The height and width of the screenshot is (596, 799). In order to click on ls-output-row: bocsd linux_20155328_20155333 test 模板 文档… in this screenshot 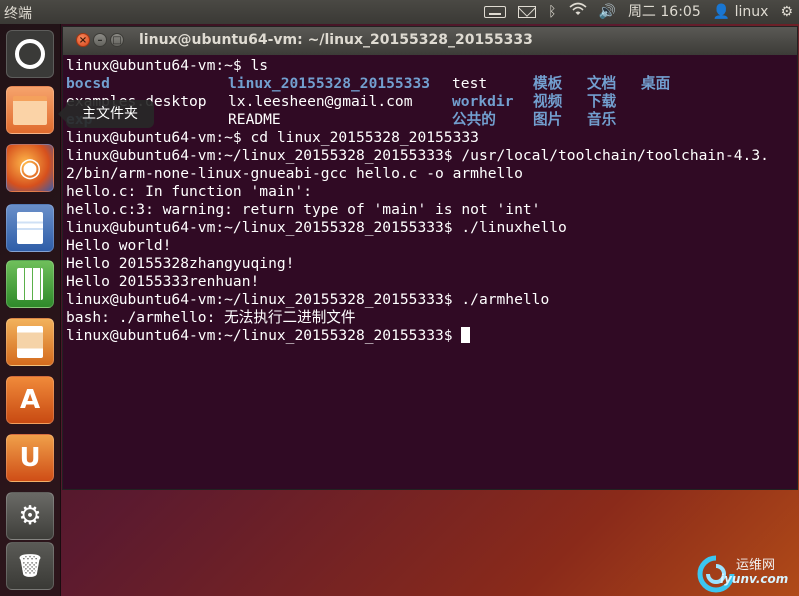, I will do `click(431, 84)`.